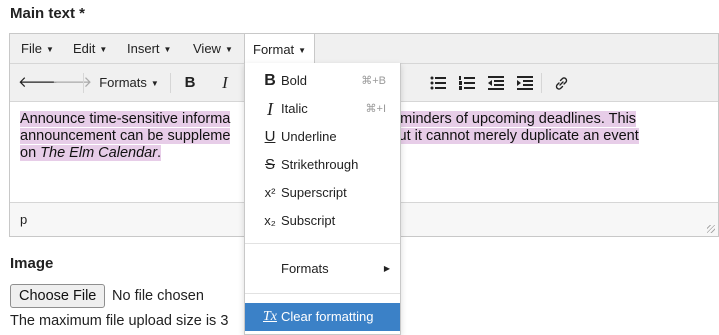  What do you see at coordinates (159, 153) in the screenshot?
I see `content-text: .` at bounding box center [159, 153].